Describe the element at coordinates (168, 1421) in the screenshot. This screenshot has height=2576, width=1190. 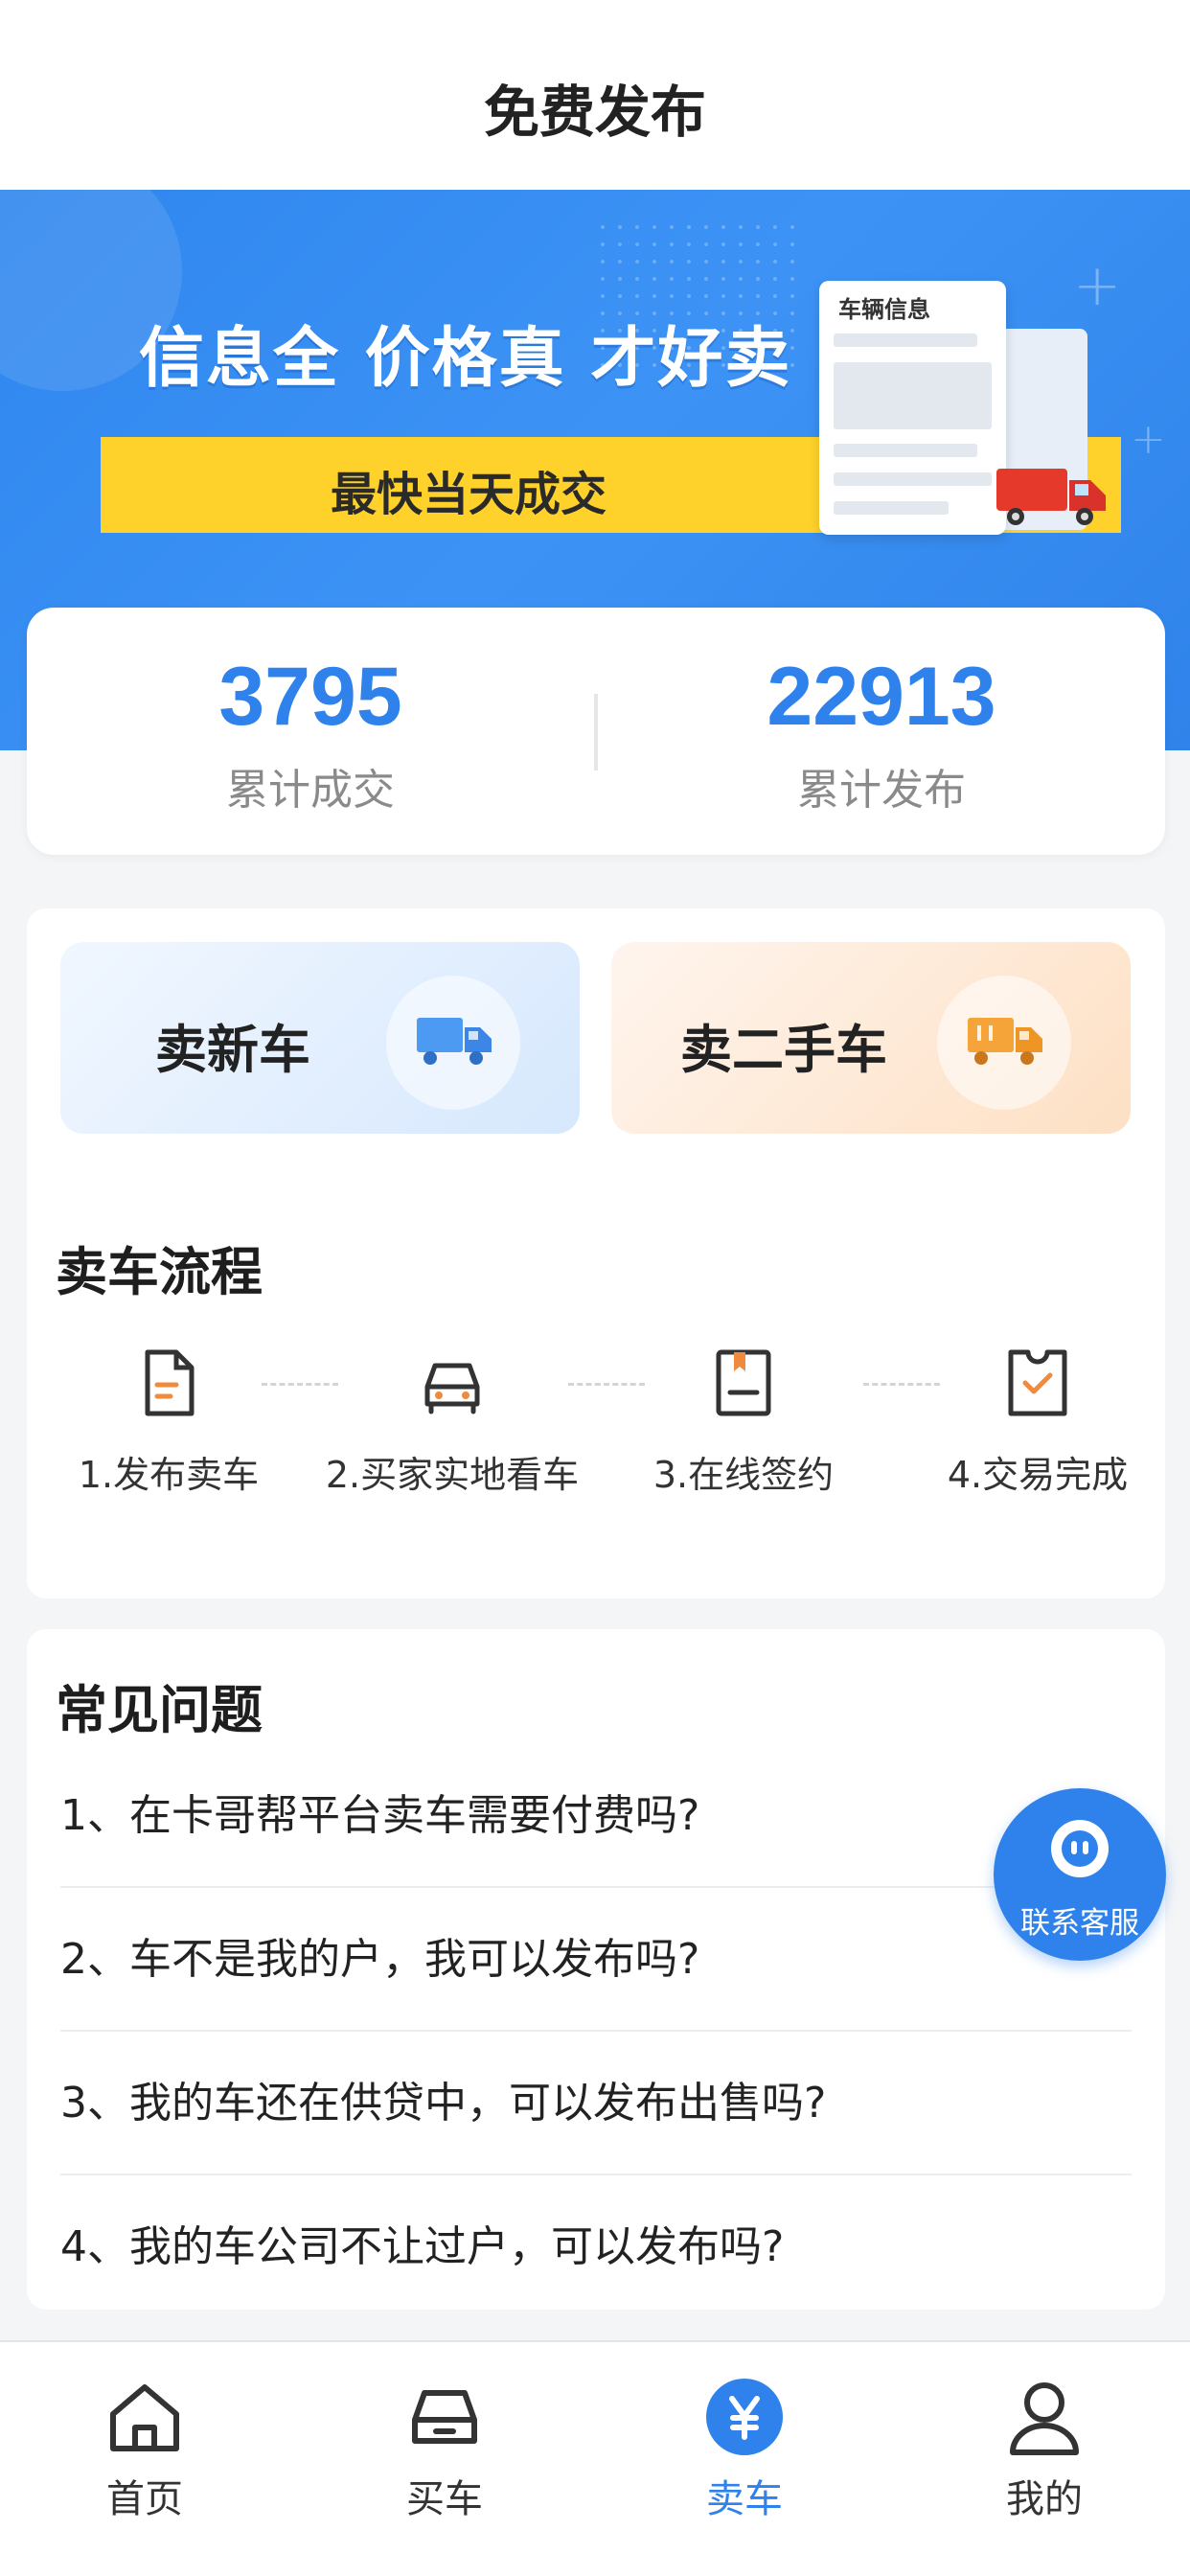
I see `step-publish: 1.发布卖车` at that location.